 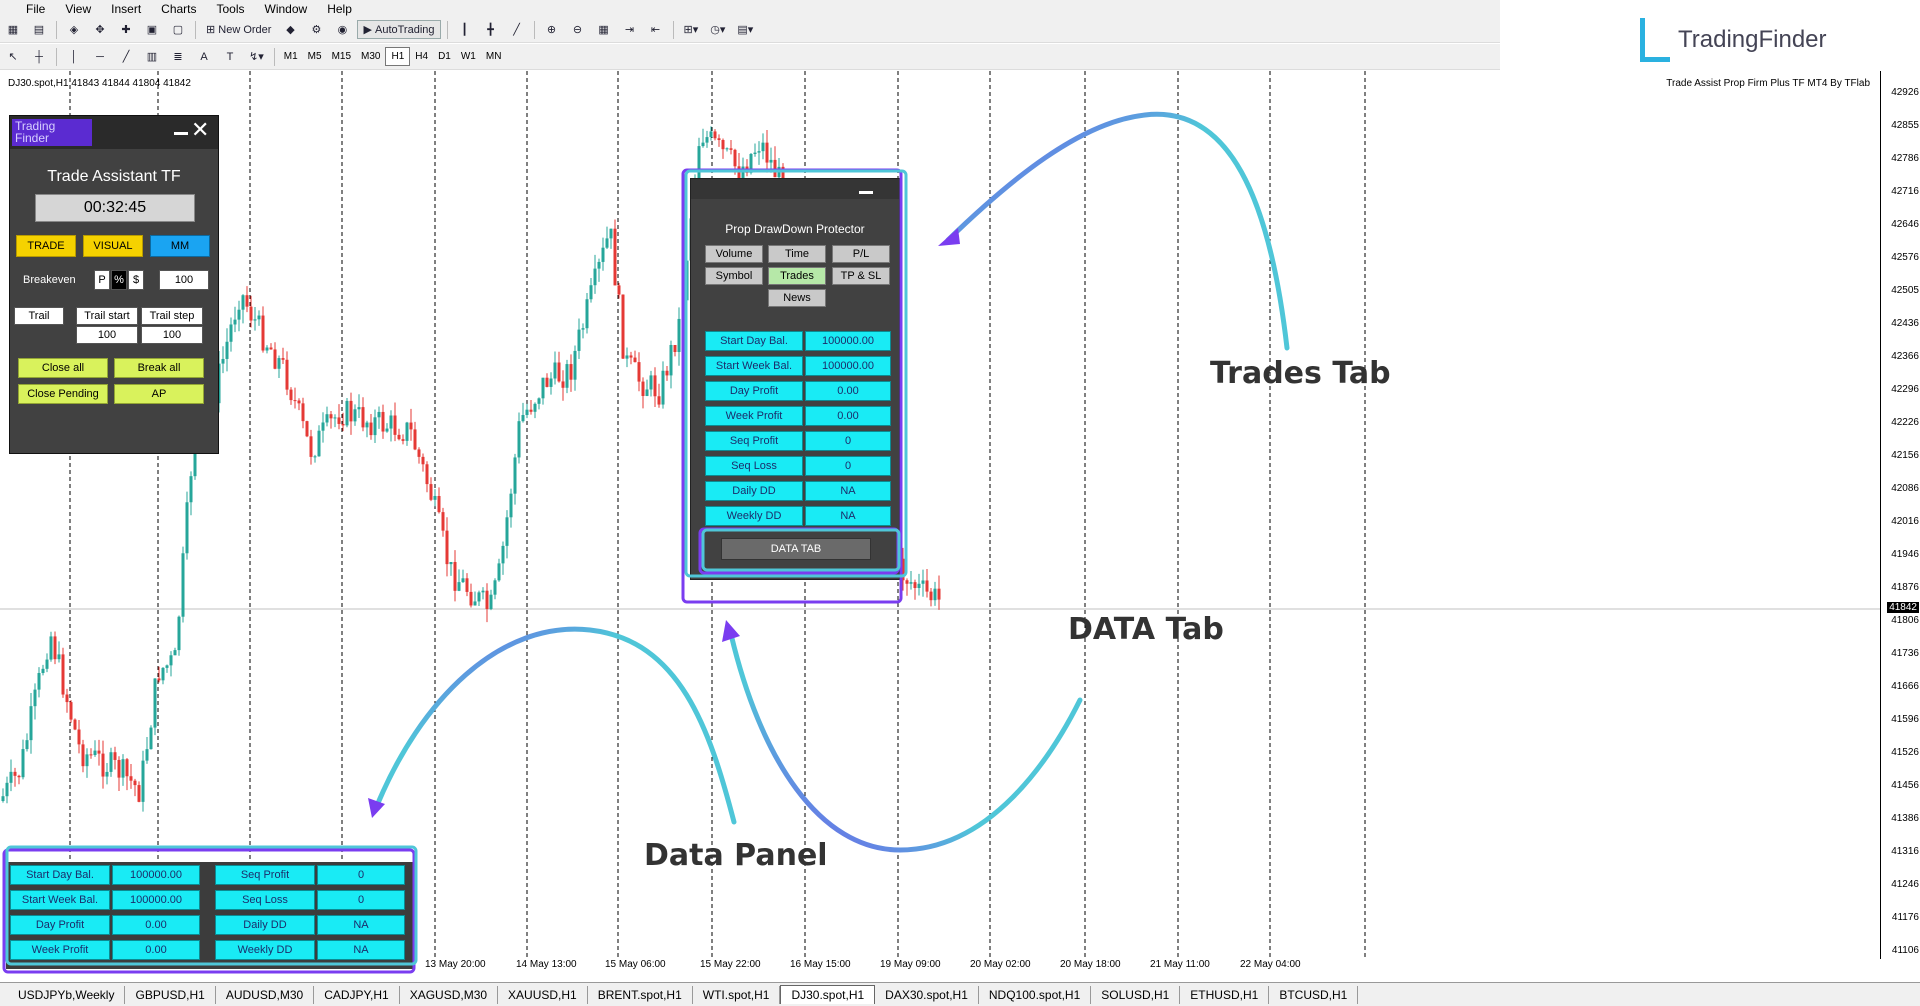 I want to click on menu-insert: Insert, so click(x=126, y=9).